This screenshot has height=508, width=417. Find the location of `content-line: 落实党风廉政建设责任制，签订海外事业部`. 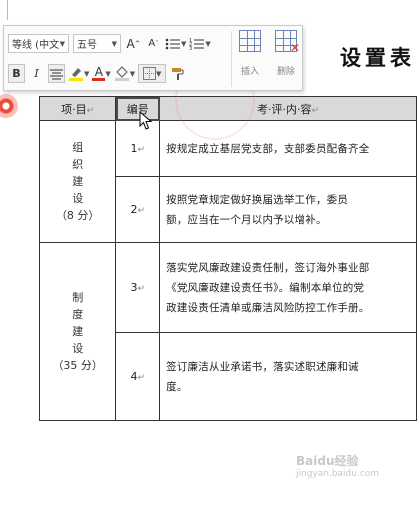

content-line: 落实党风廉政建设责任制，签订海外事业部 is located at coordinates (268, 267).